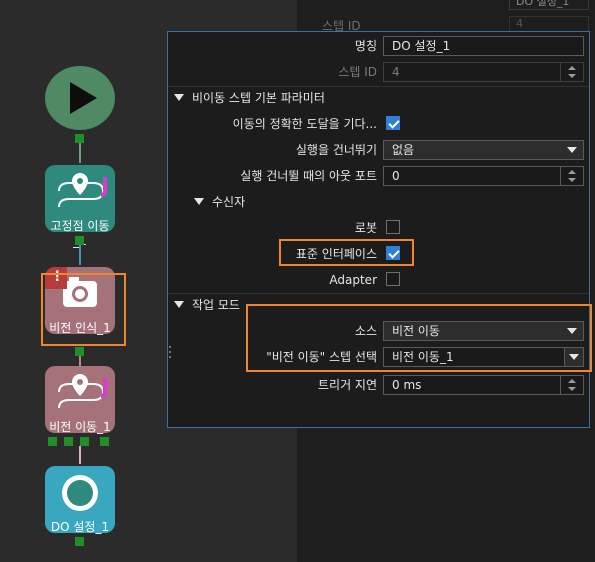 Image resolution: width=595 pixels, height=562 pixels. What do you see at coordinates (378, 176) in the screenshot?
I see `skip-port-row: 실행 건너뛸 때의 아웃 포트 0` at bounding box center [378, 176].